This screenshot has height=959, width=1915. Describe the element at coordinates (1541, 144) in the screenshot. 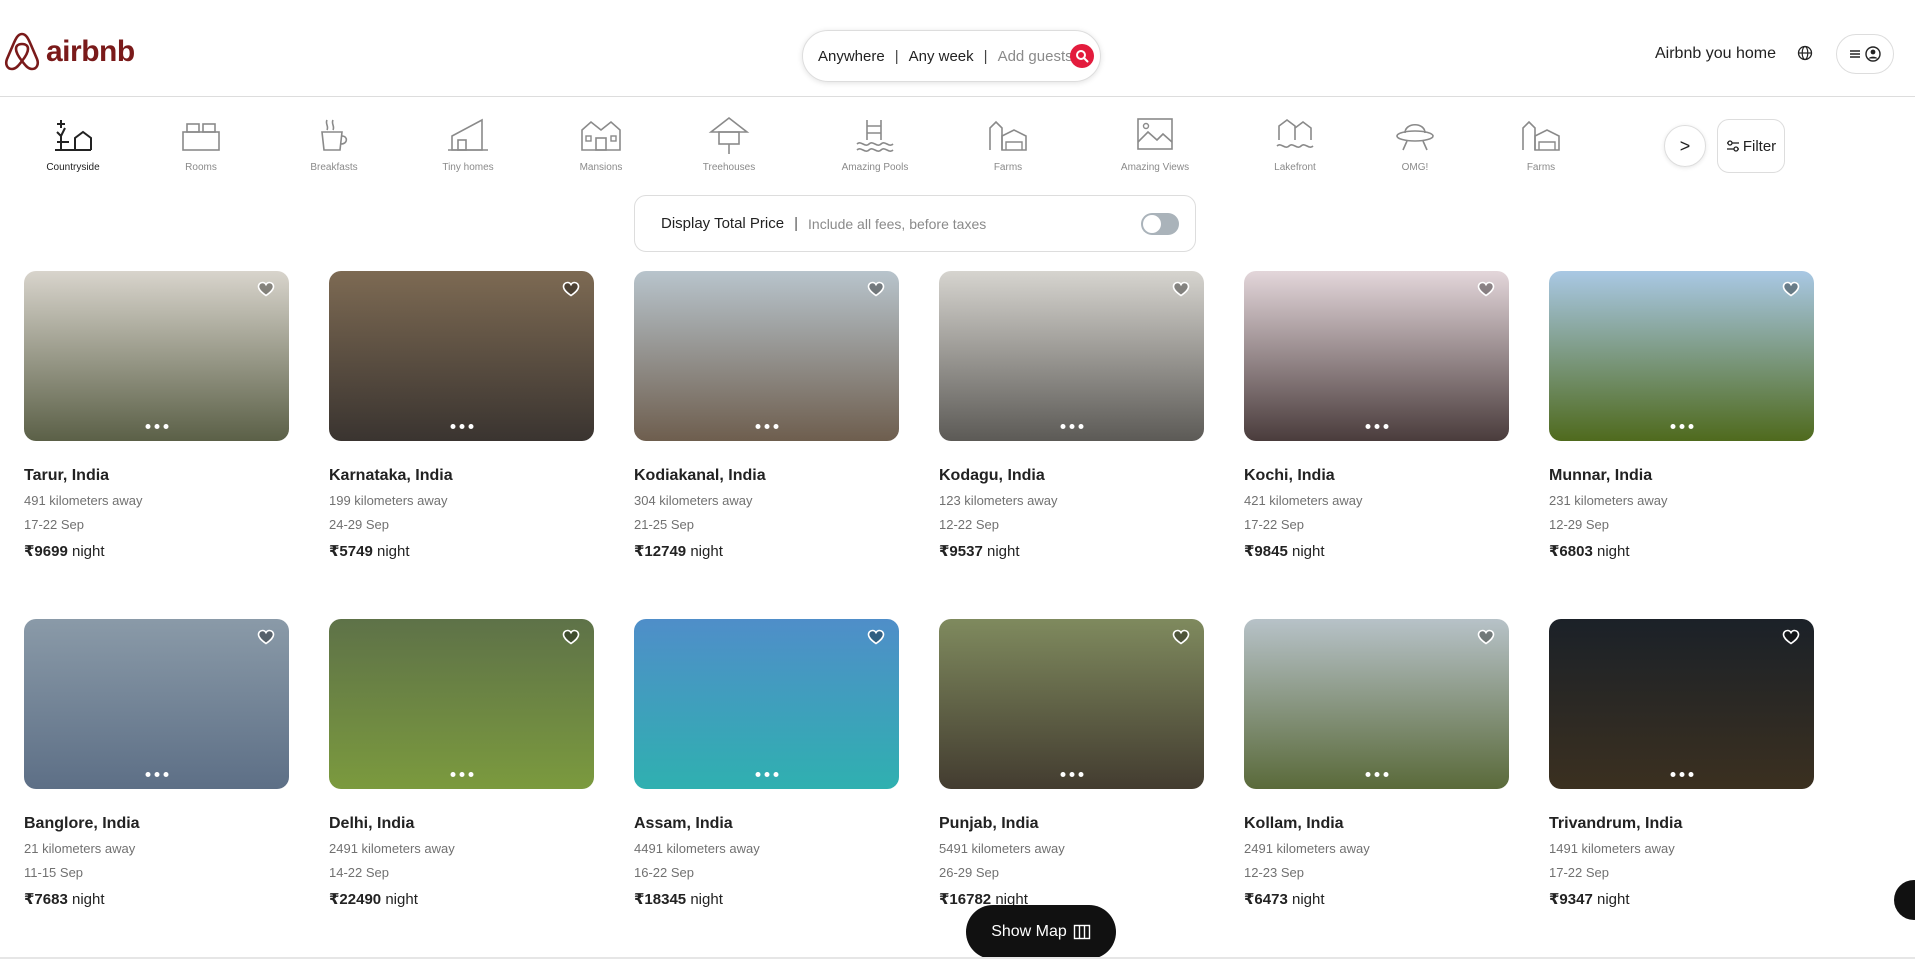

I see `category-farms-2: Farms` at that location.